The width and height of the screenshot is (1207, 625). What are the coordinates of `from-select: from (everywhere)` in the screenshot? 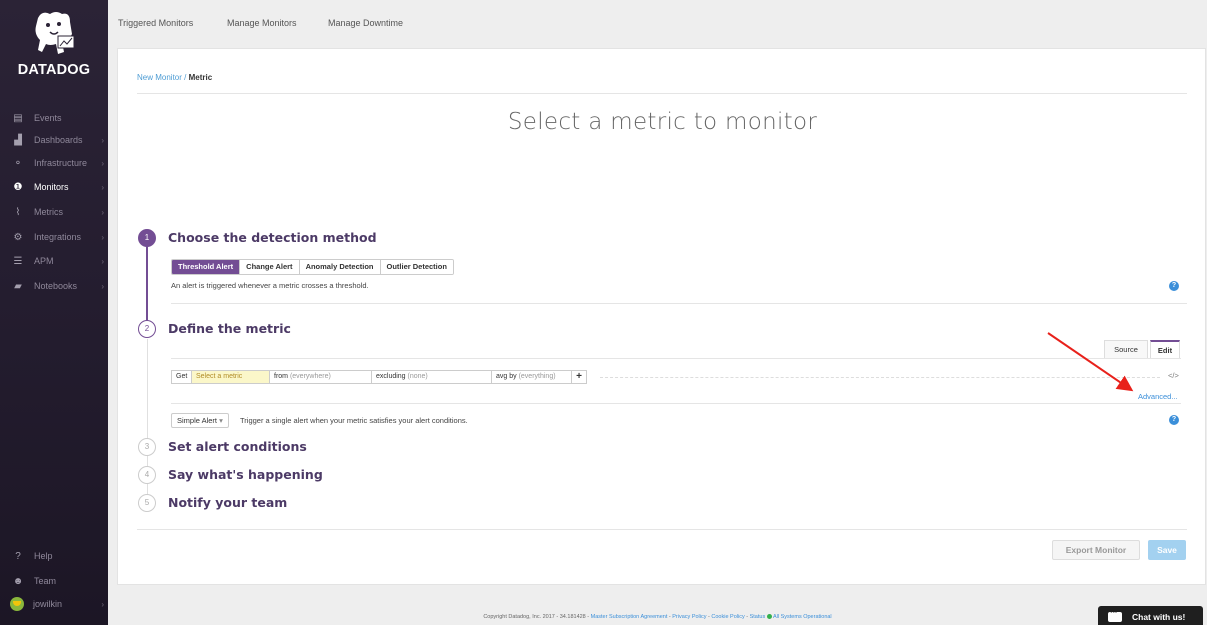 It's located at (321, 377).